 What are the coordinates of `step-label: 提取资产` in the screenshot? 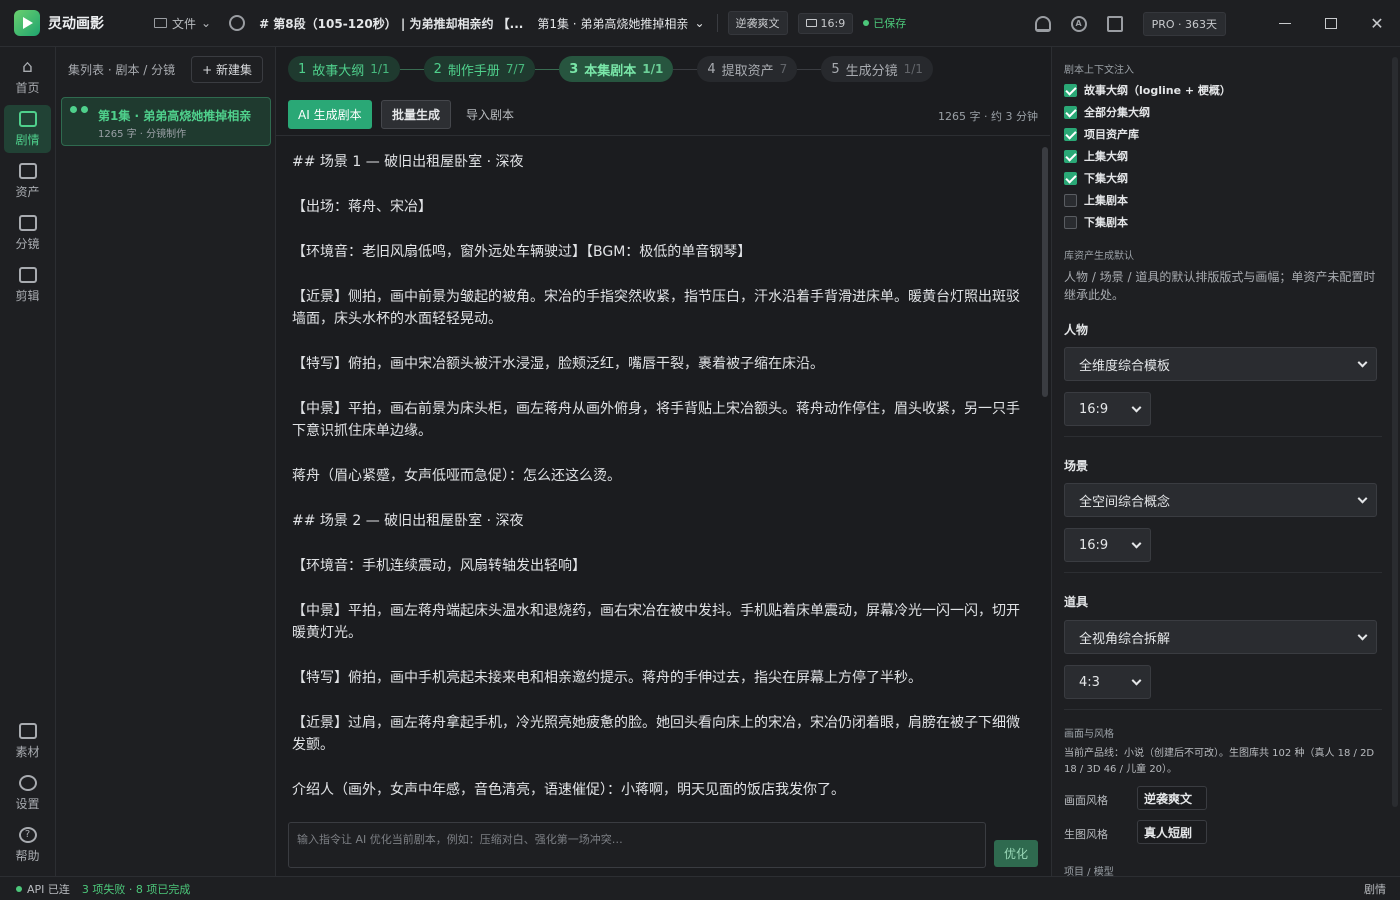 It's located at (747, 71).